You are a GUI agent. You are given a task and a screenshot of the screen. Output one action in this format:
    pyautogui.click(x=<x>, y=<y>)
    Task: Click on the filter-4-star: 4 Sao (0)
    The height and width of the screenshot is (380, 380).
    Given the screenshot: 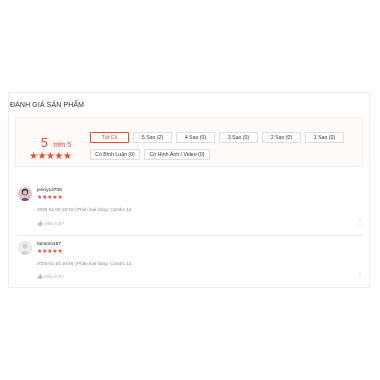 What is the action you would take?
    pyautogui.click(x=195, y=137)
    